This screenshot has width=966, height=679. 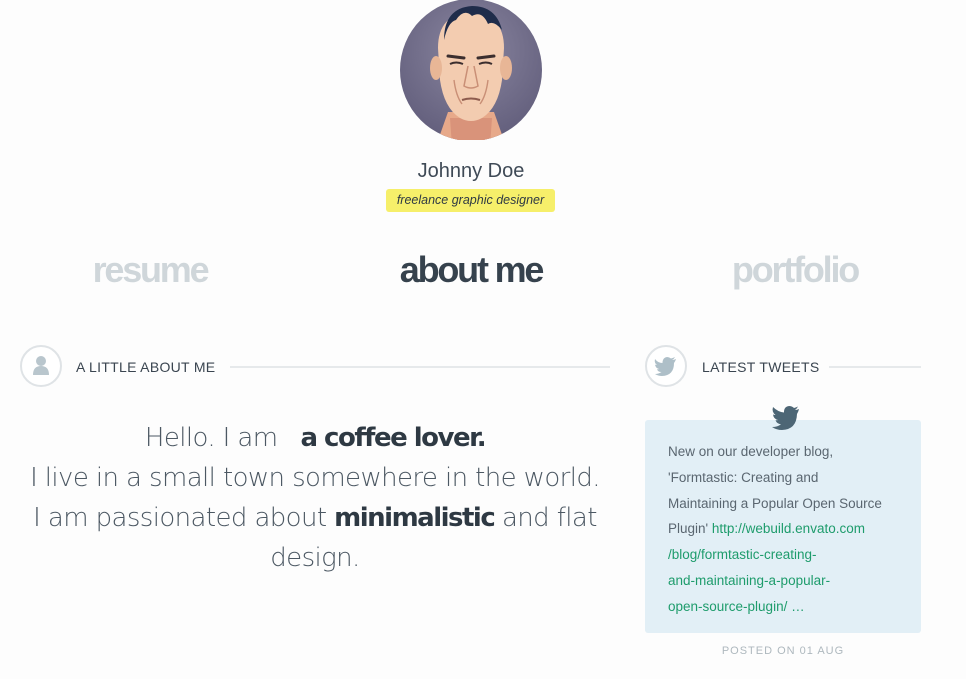 I want to click on nav-resume: resume, so click(x=150, y=270).